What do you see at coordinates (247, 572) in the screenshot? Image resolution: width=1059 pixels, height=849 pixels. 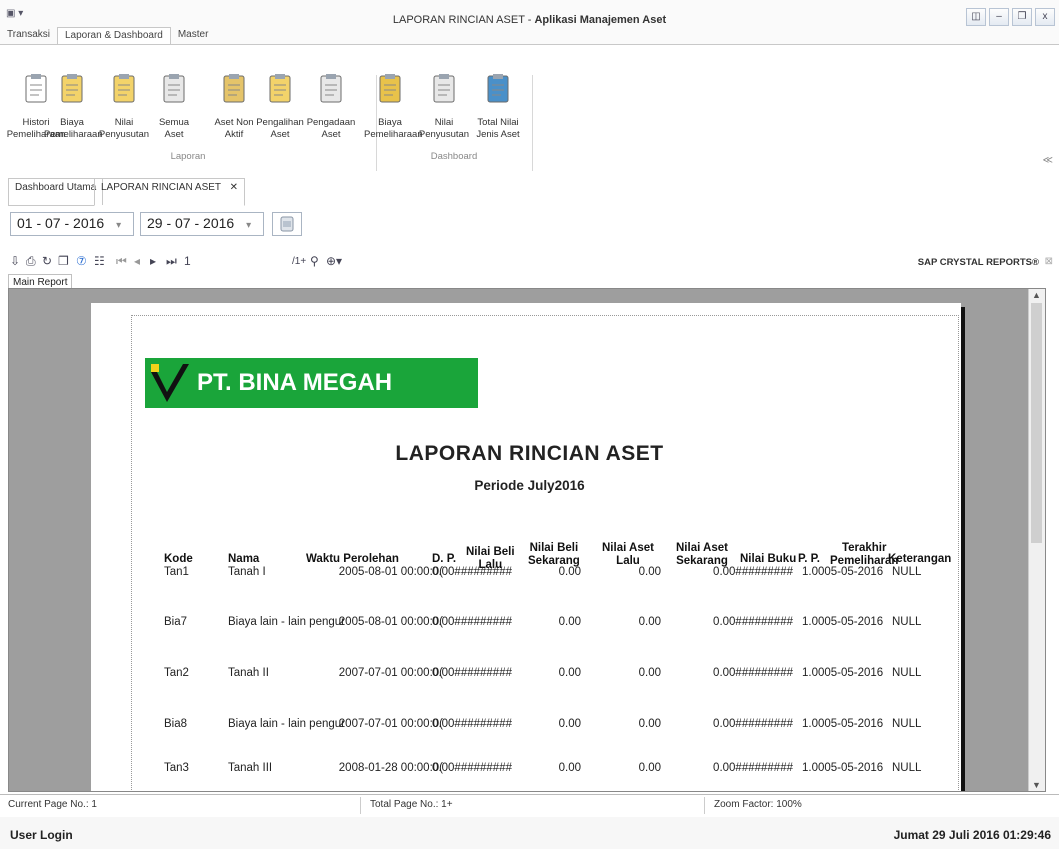 I see `cell-nama: Tanah I` at bounding box center [247, 572].